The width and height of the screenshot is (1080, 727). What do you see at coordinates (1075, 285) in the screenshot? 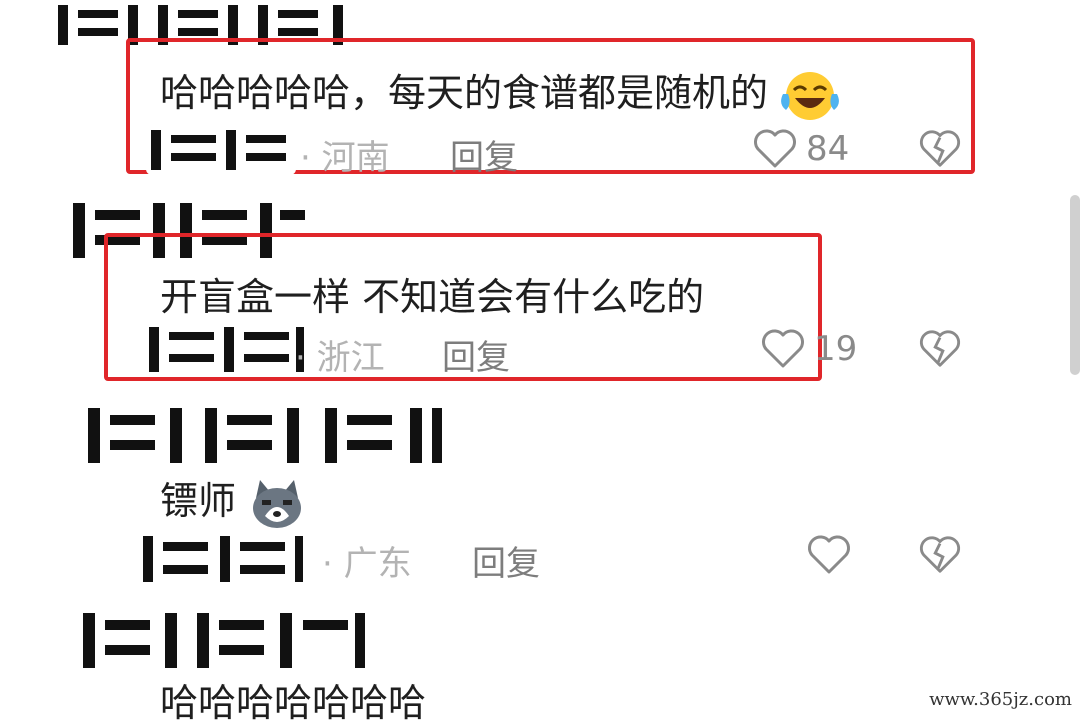
I see `scrollbar` at bounding box center [1075, 285].